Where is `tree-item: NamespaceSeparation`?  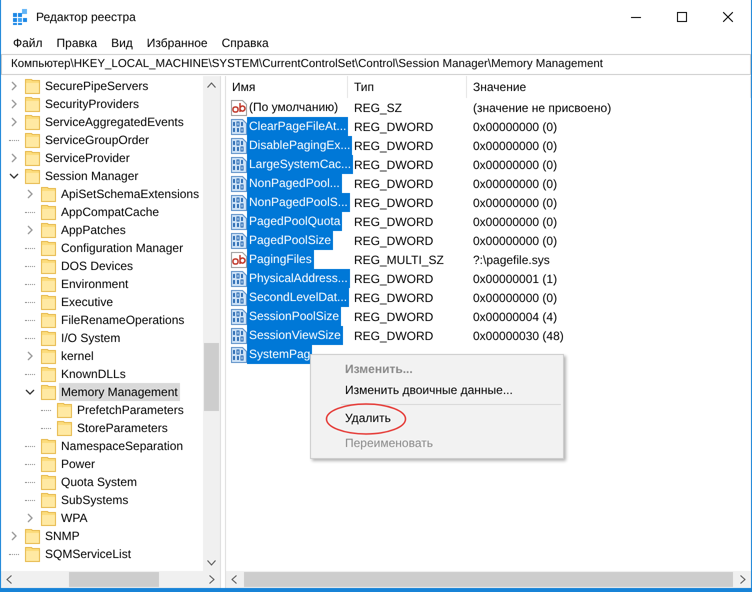
tree-item: NamespaceSeparation is located at coordinates (122, 446).